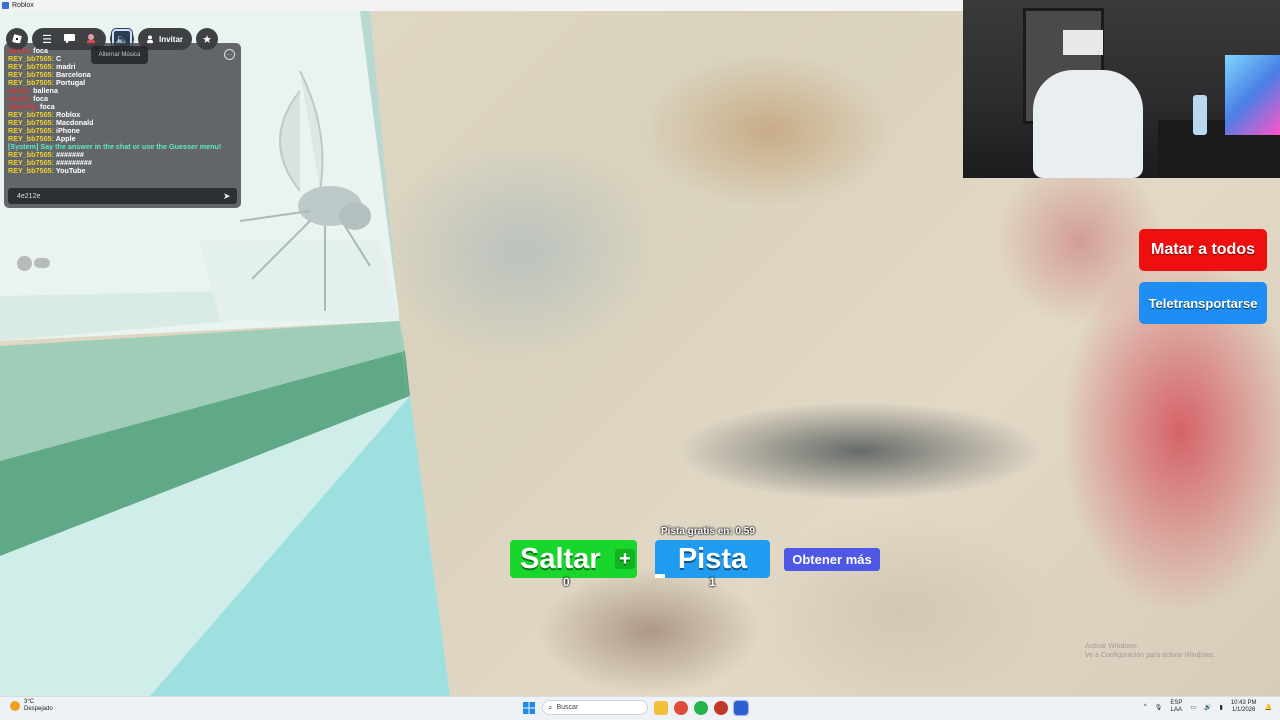  What do you see at coordinates (741, 707) in the screenshot?
I see `roblox-taskbar-icon` at bounding box center [741, 707].